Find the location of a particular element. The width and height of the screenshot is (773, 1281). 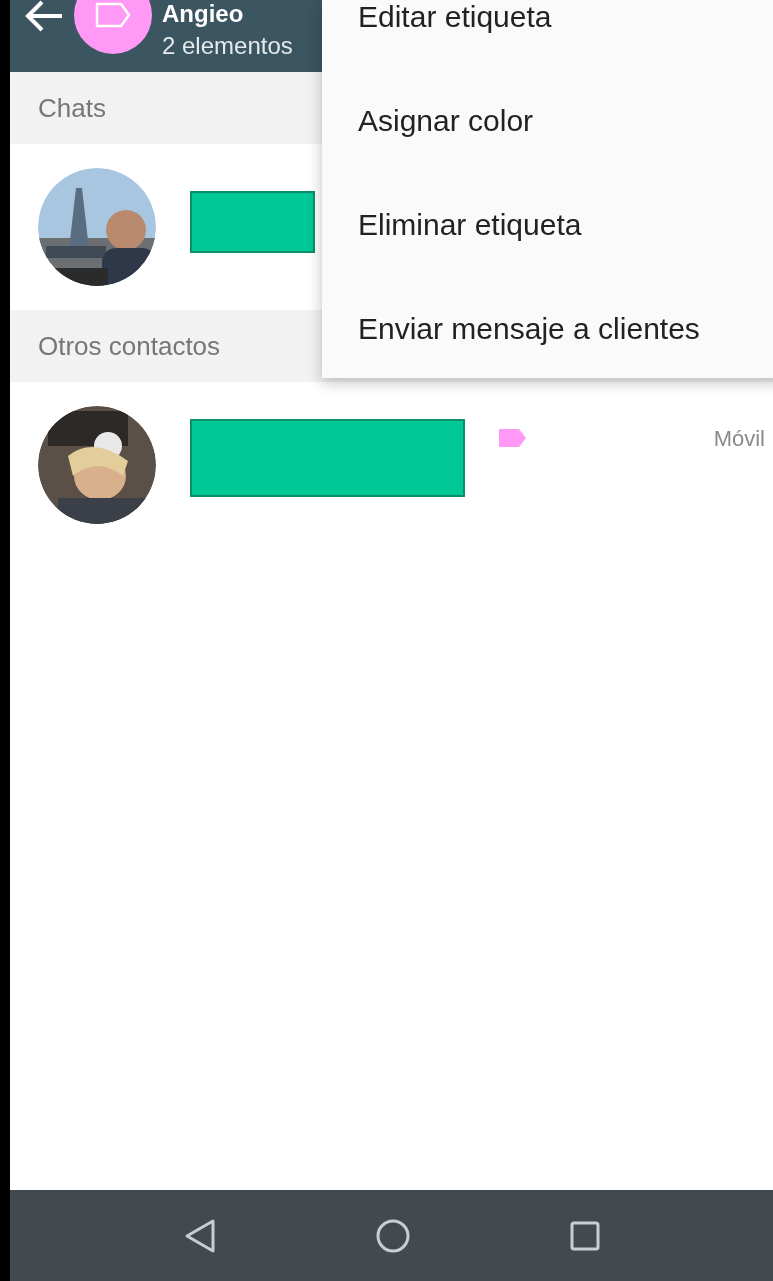

back-icon is located at coordinates (44, 17).